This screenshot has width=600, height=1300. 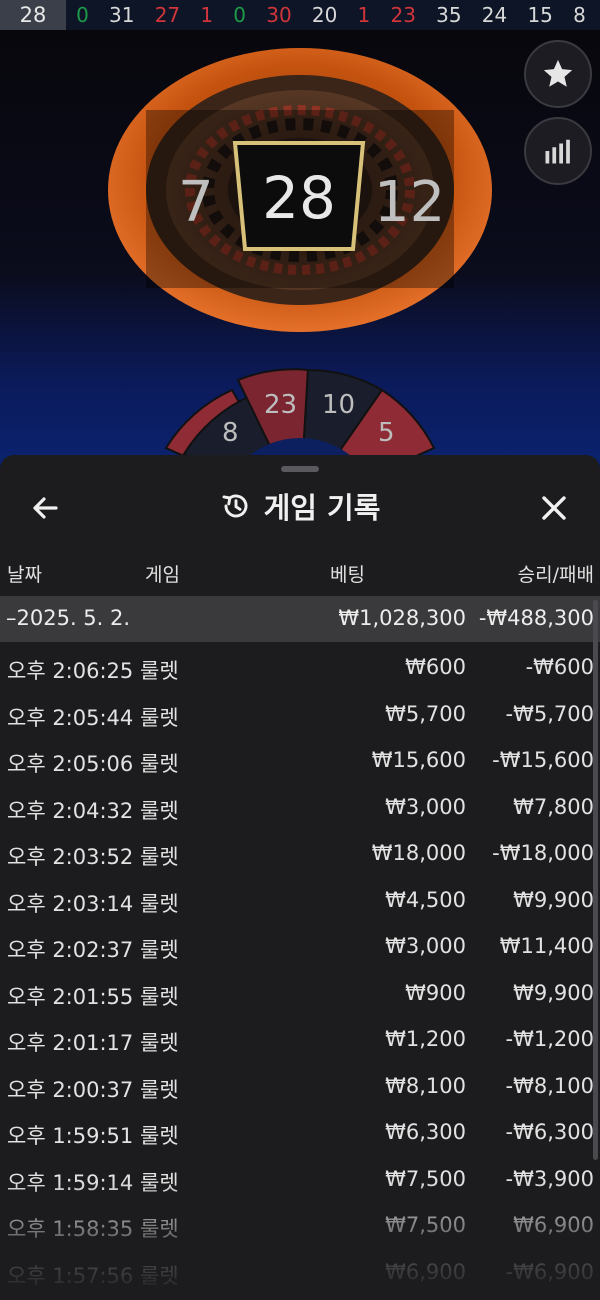 What do you see at coordinates (435, 667) in the screenshot?
I see `row-bet: ₩600` at bounding box center [435, 667].